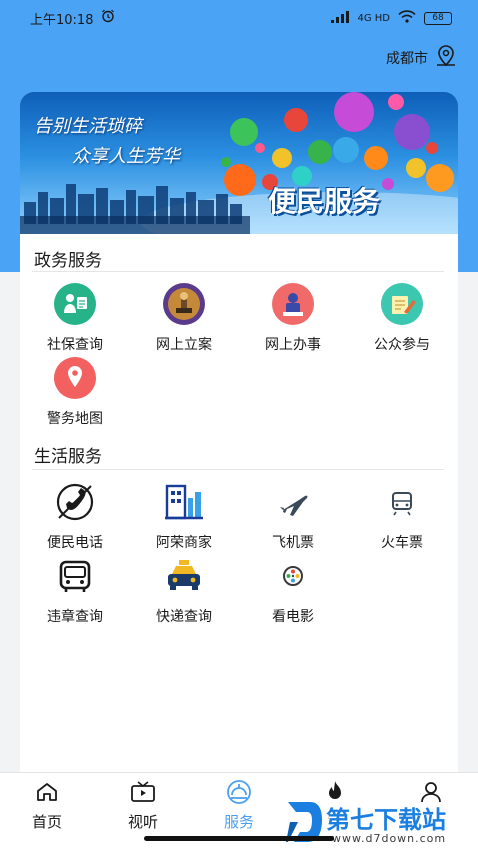  I want to click on status-bar: 上午10:18 4G HD 68, so click(239, 18).